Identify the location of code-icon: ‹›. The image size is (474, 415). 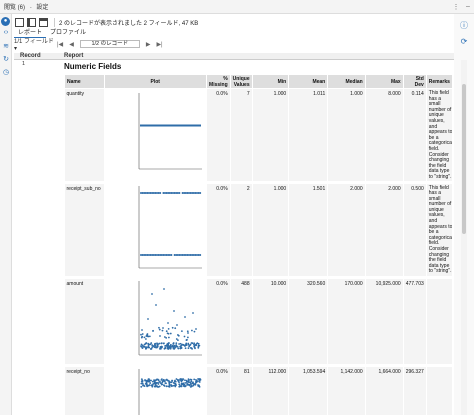
(6, 34).